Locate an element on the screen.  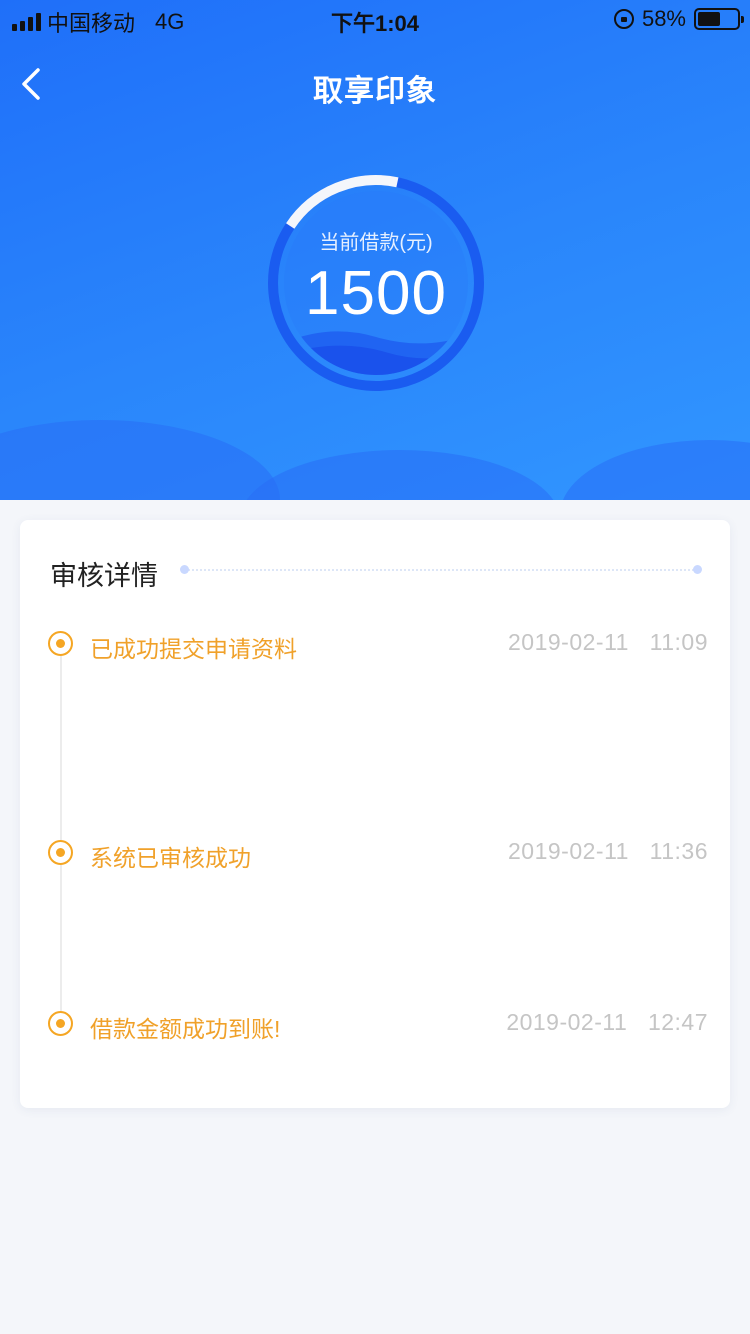
page-title: 取享印象 is located at coordinates (375, 91).